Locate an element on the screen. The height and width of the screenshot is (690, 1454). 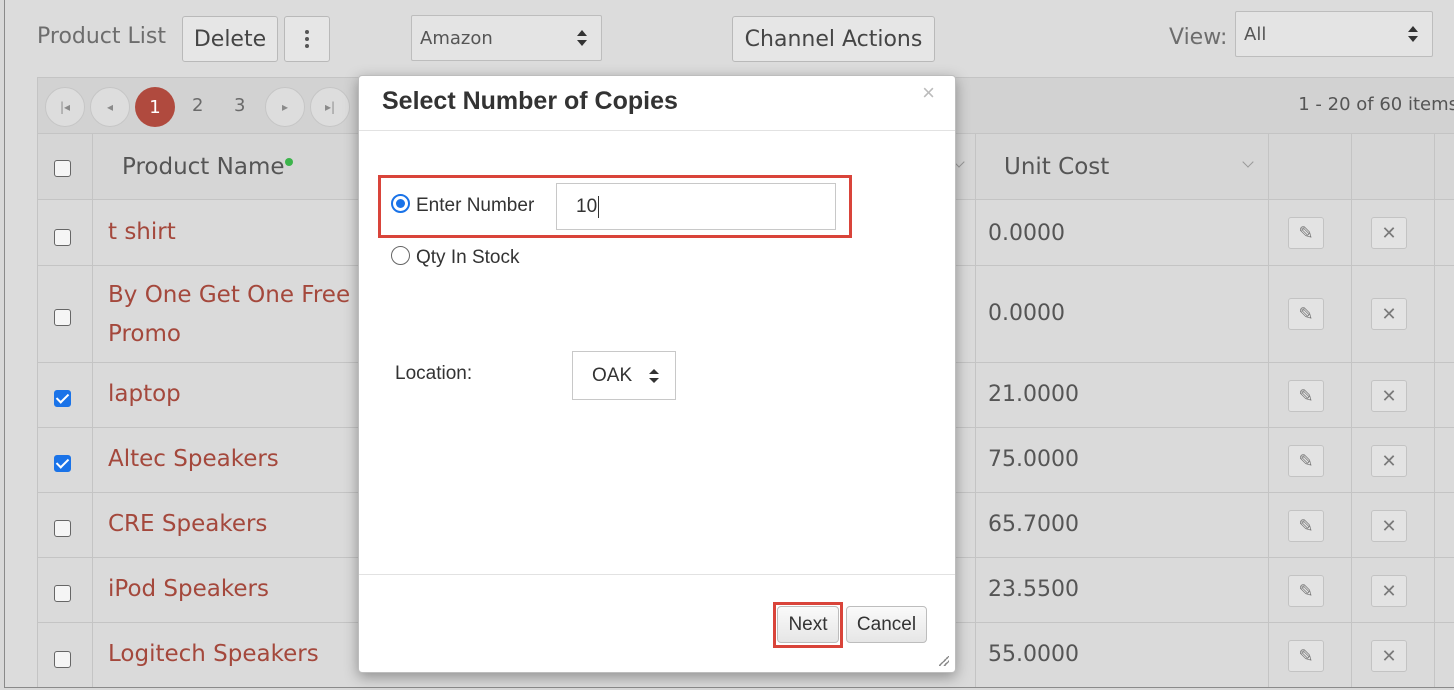
first-page-icon: |◂ is located at coordinates (65, 107).